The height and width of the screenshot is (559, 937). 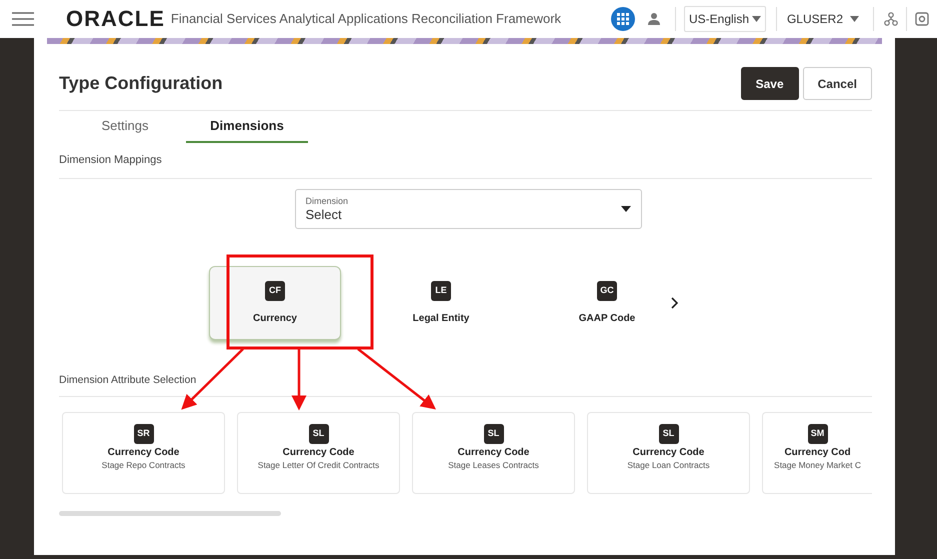 I want to click on tab: Settings, so click(x=125, y=127).